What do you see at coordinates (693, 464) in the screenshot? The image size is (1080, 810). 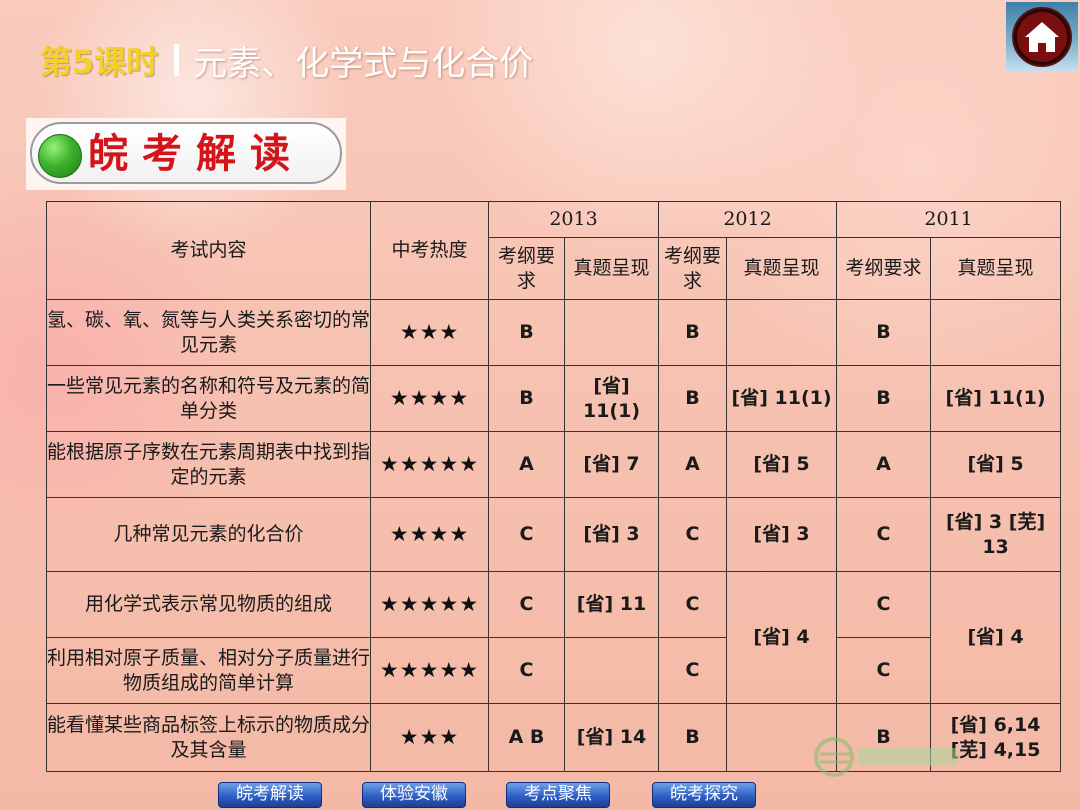 I see `req-2012: A` at bounding box center [693, 464].